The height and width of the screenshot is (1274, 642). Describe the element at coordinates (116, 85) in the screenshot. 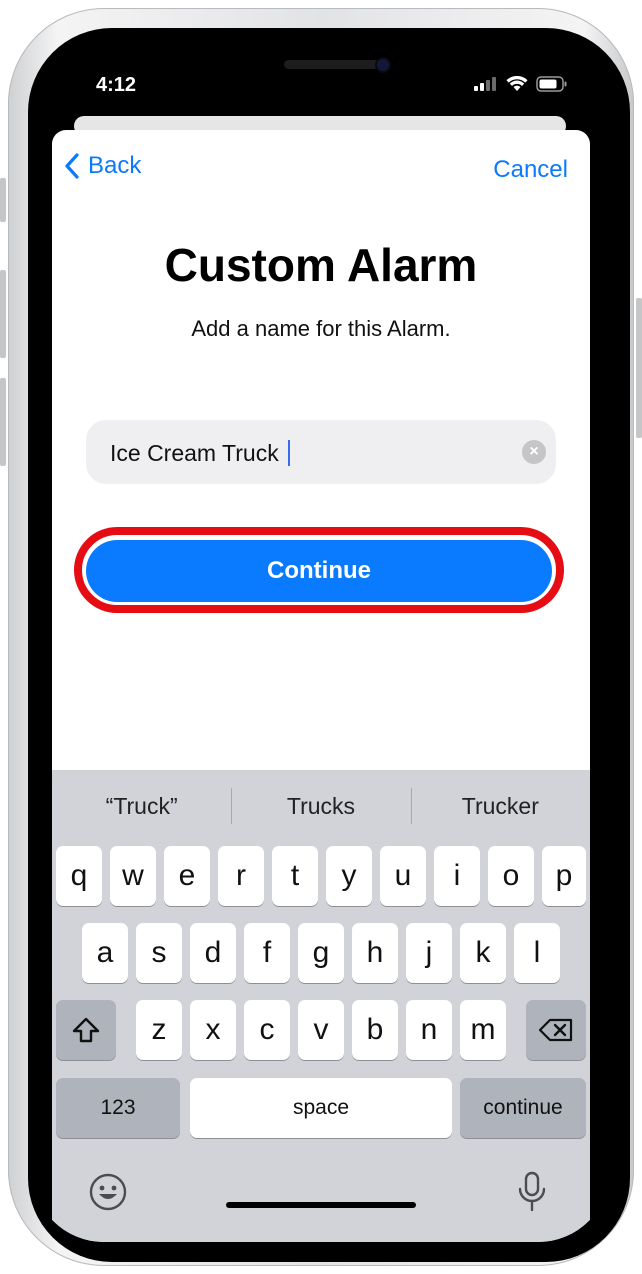

I see `status-time: 4:12` at that location.